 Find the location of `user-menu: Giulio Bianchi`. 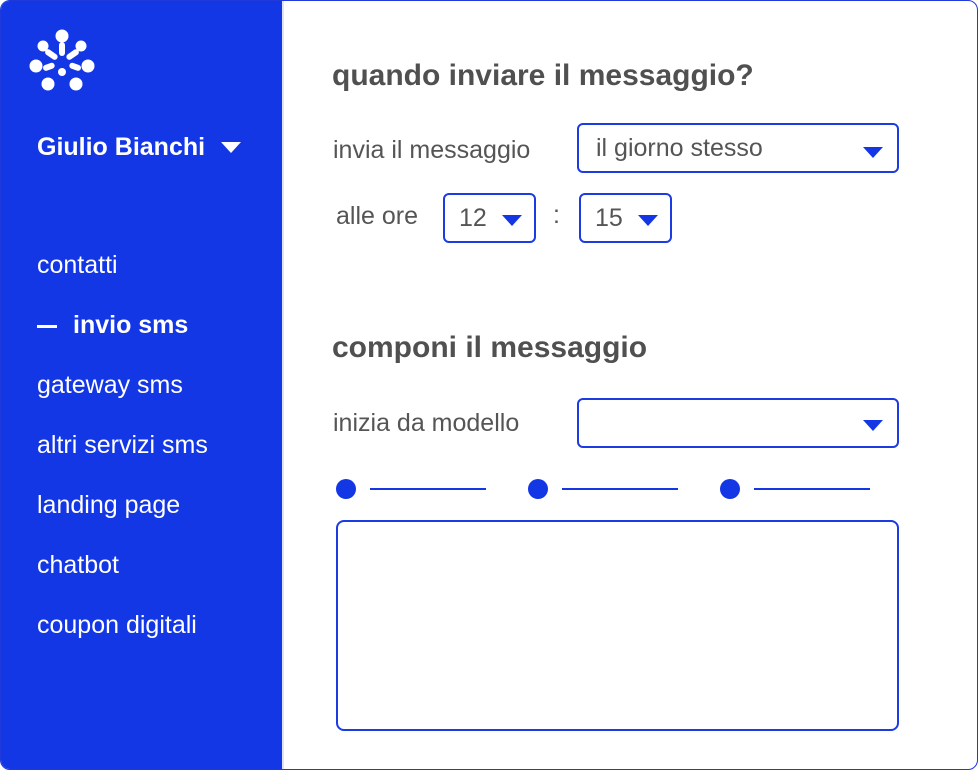

user-menu: Giulio Bianchi is located at coordinates (139, 147).